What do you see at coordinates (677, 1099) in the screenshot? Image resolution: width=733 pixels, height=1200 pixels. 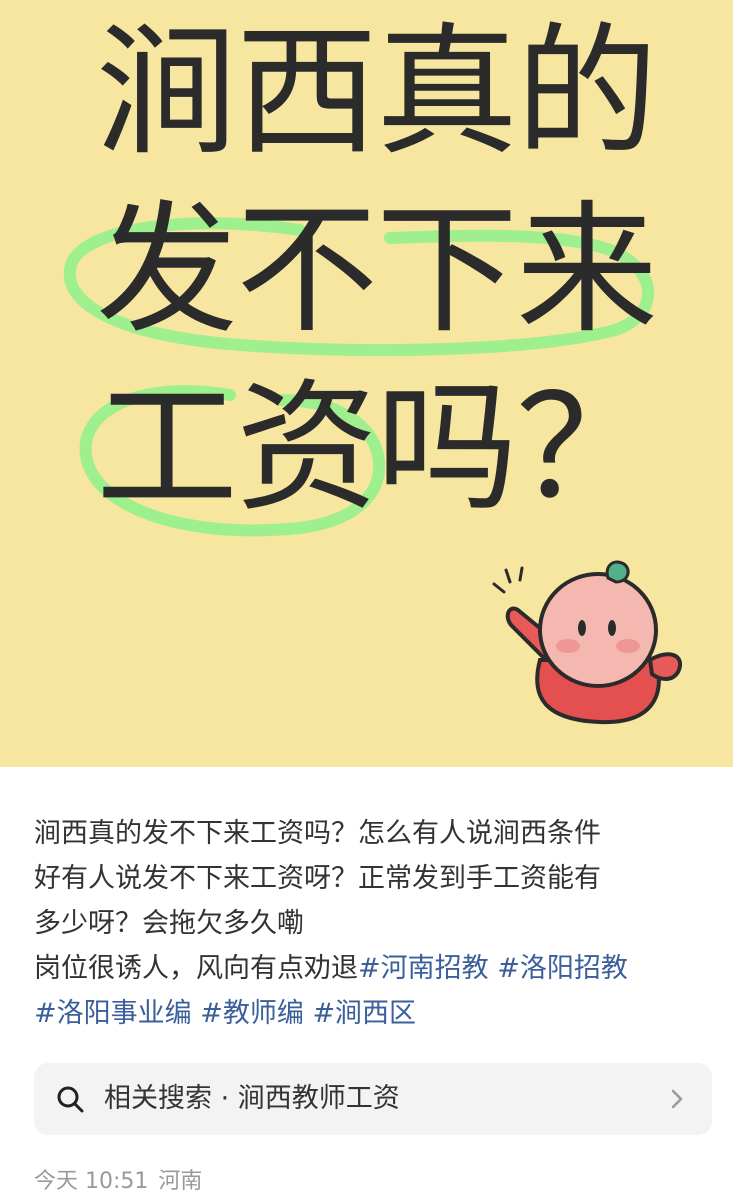 I see `chevron-right-icon` at bounding box center [677, 1099].